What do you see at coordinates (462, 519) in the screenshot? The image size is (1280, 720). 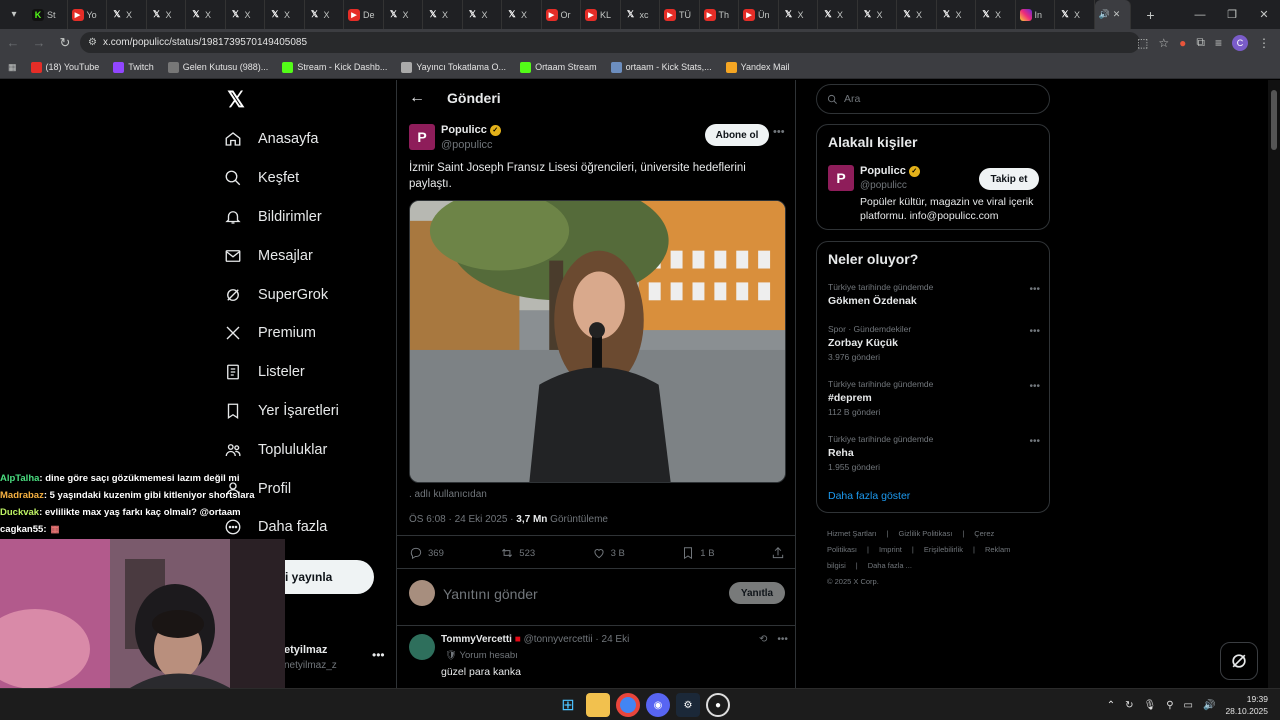 I see `post-time: ÖS 6:08 · 24 Eki 2025 ·` at bounding box center [462, 519].